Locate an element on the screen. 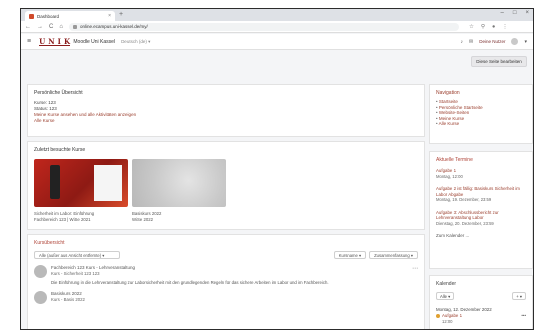 The height and width of the screenshot is (332, 538). browser-extensions: ☆ ⚲ ● ⋮ is located at coordinates (488, 27).